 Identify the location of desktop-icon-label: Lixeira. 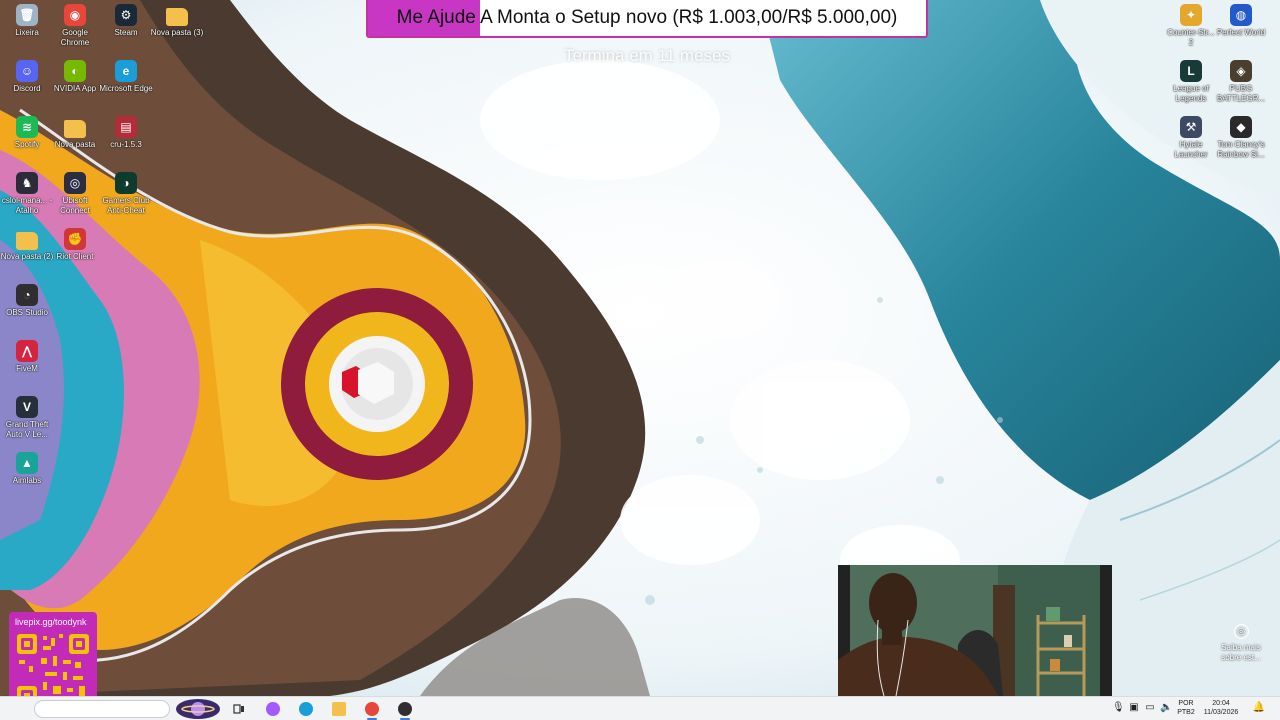
(27, 32).